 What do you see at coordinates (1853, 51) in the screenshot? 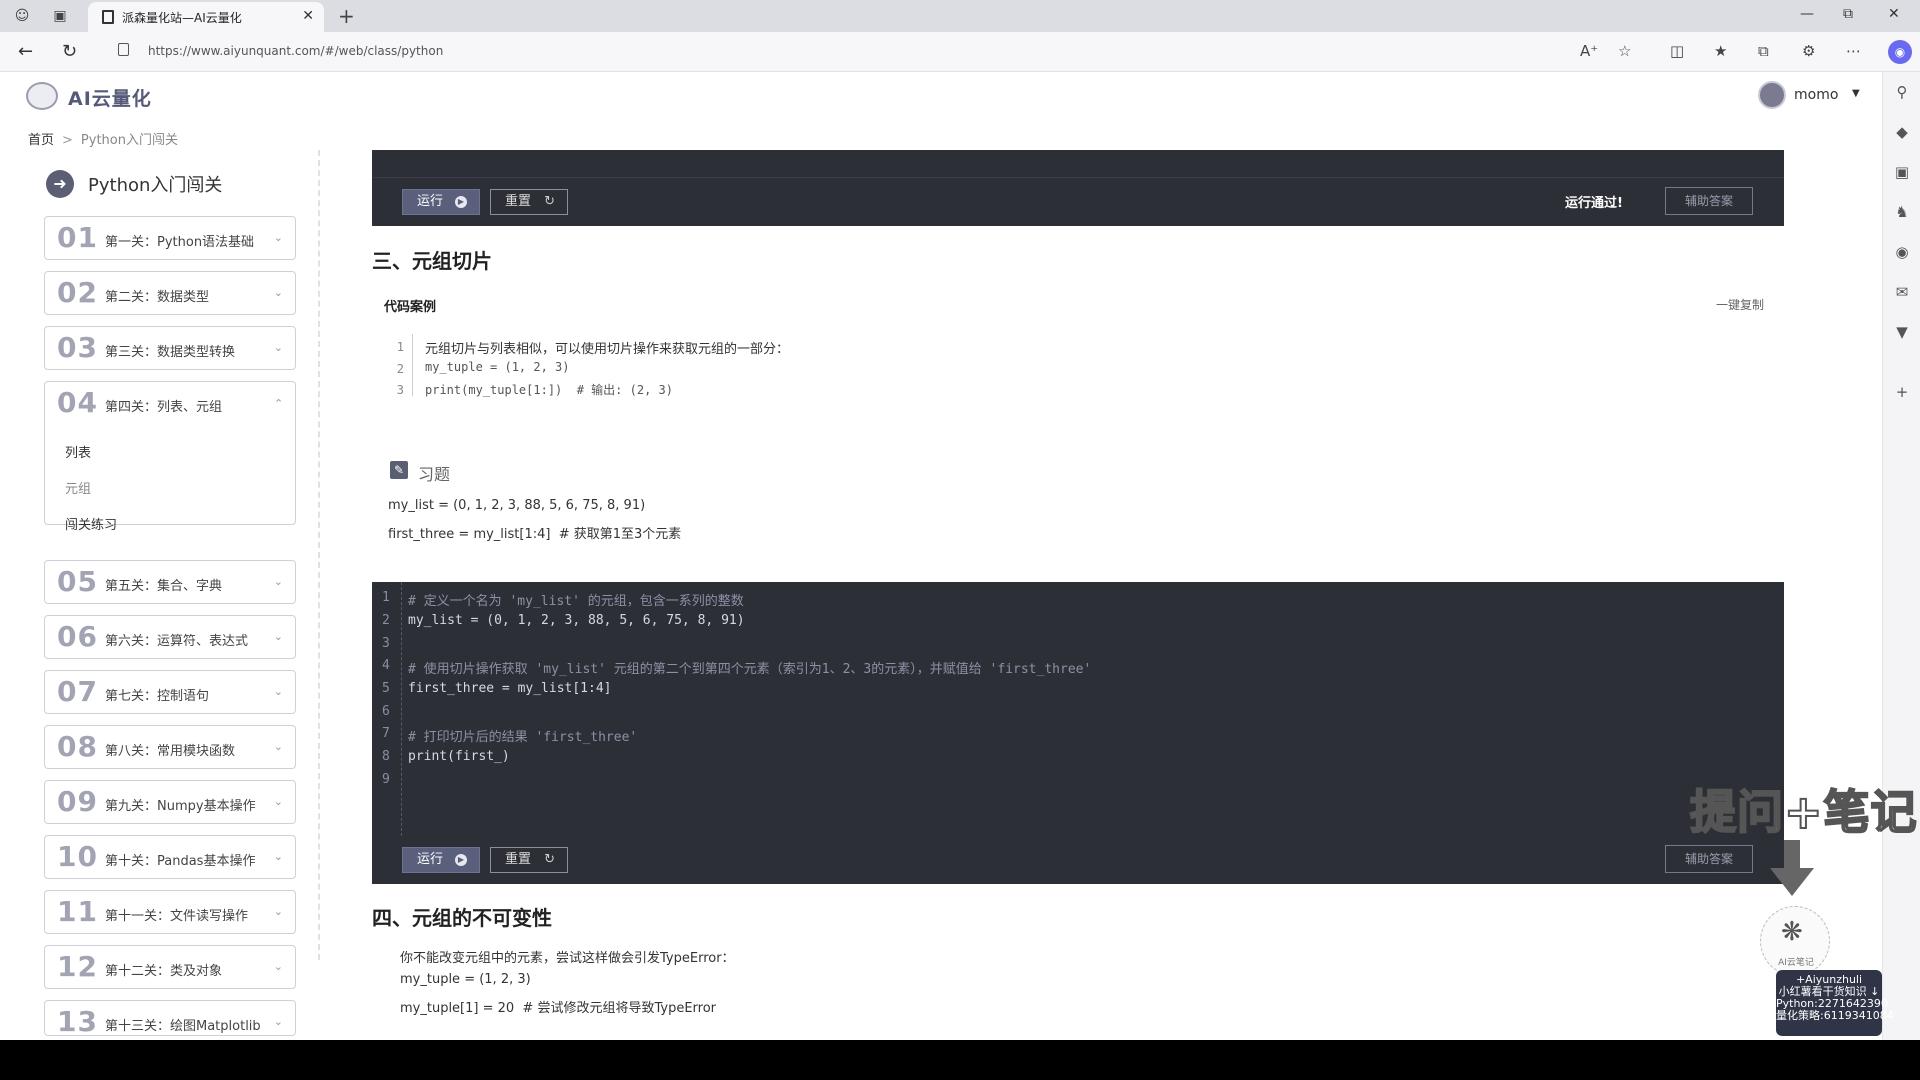
I see `more-menu-icon: ⋯` at bounding box center [1853, 51].